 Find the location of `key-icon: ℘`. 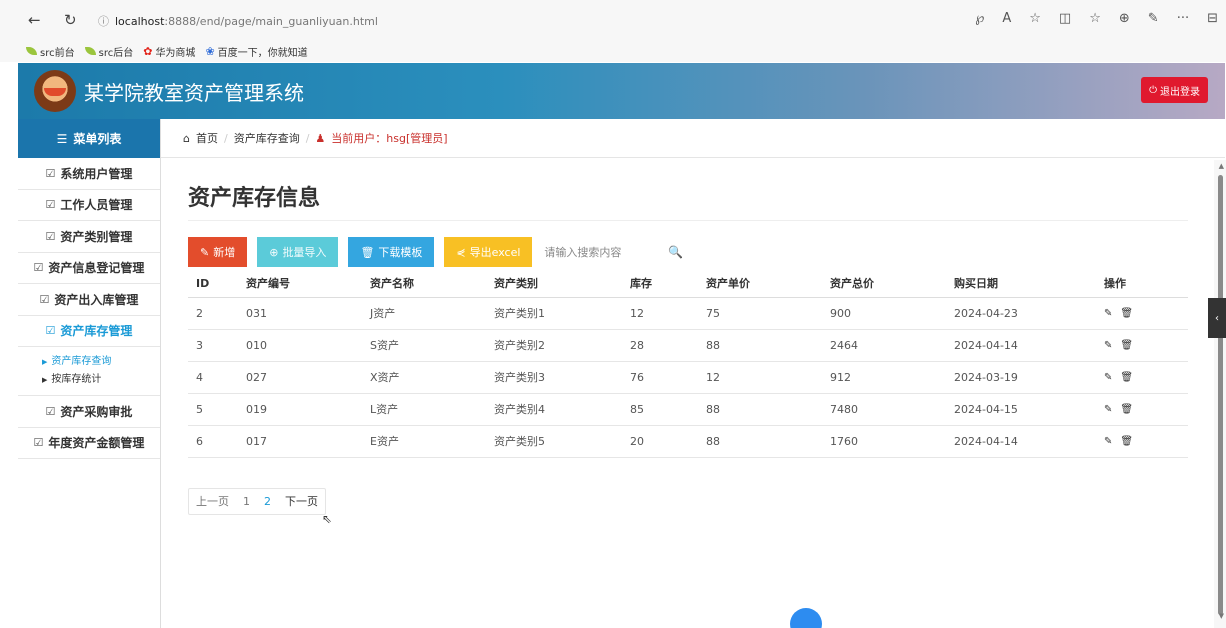

key-icon: ℘ is located at coordinates (979, 18).